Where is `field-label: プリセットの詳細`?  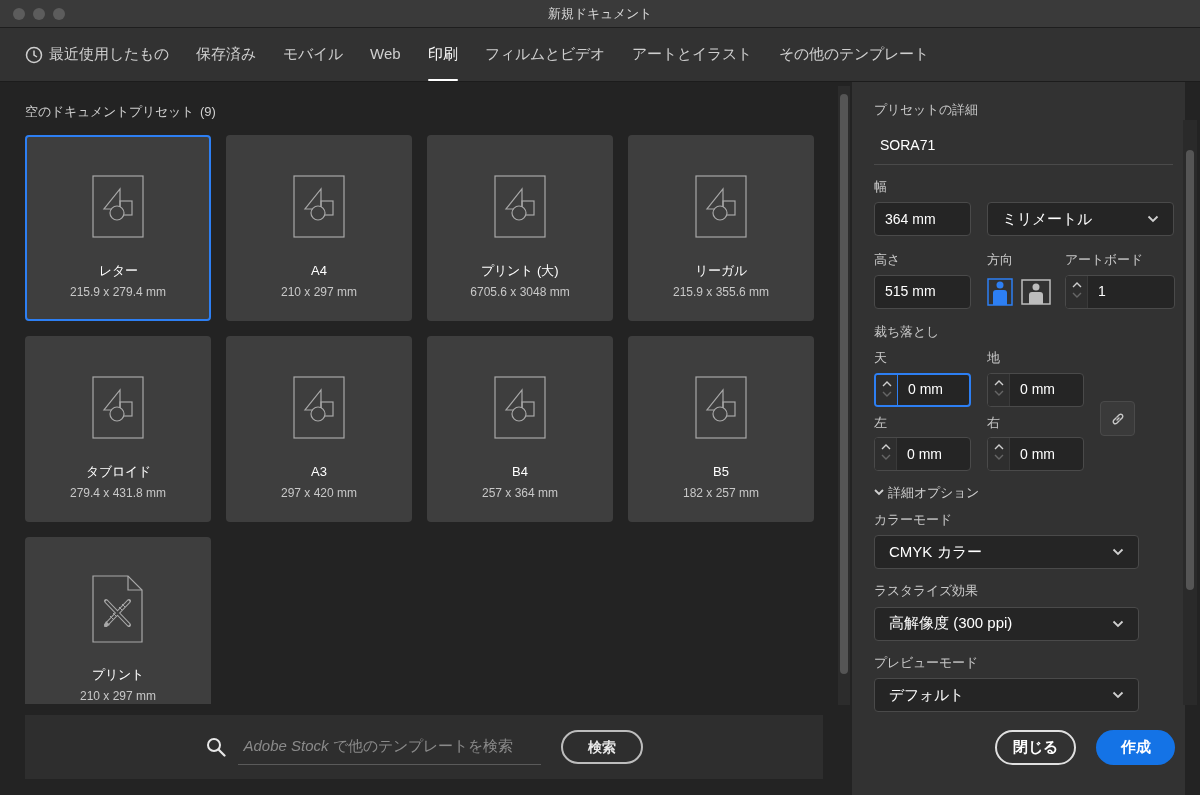
field-label: プリセットの詳細 is located at coordinates (926, 110).